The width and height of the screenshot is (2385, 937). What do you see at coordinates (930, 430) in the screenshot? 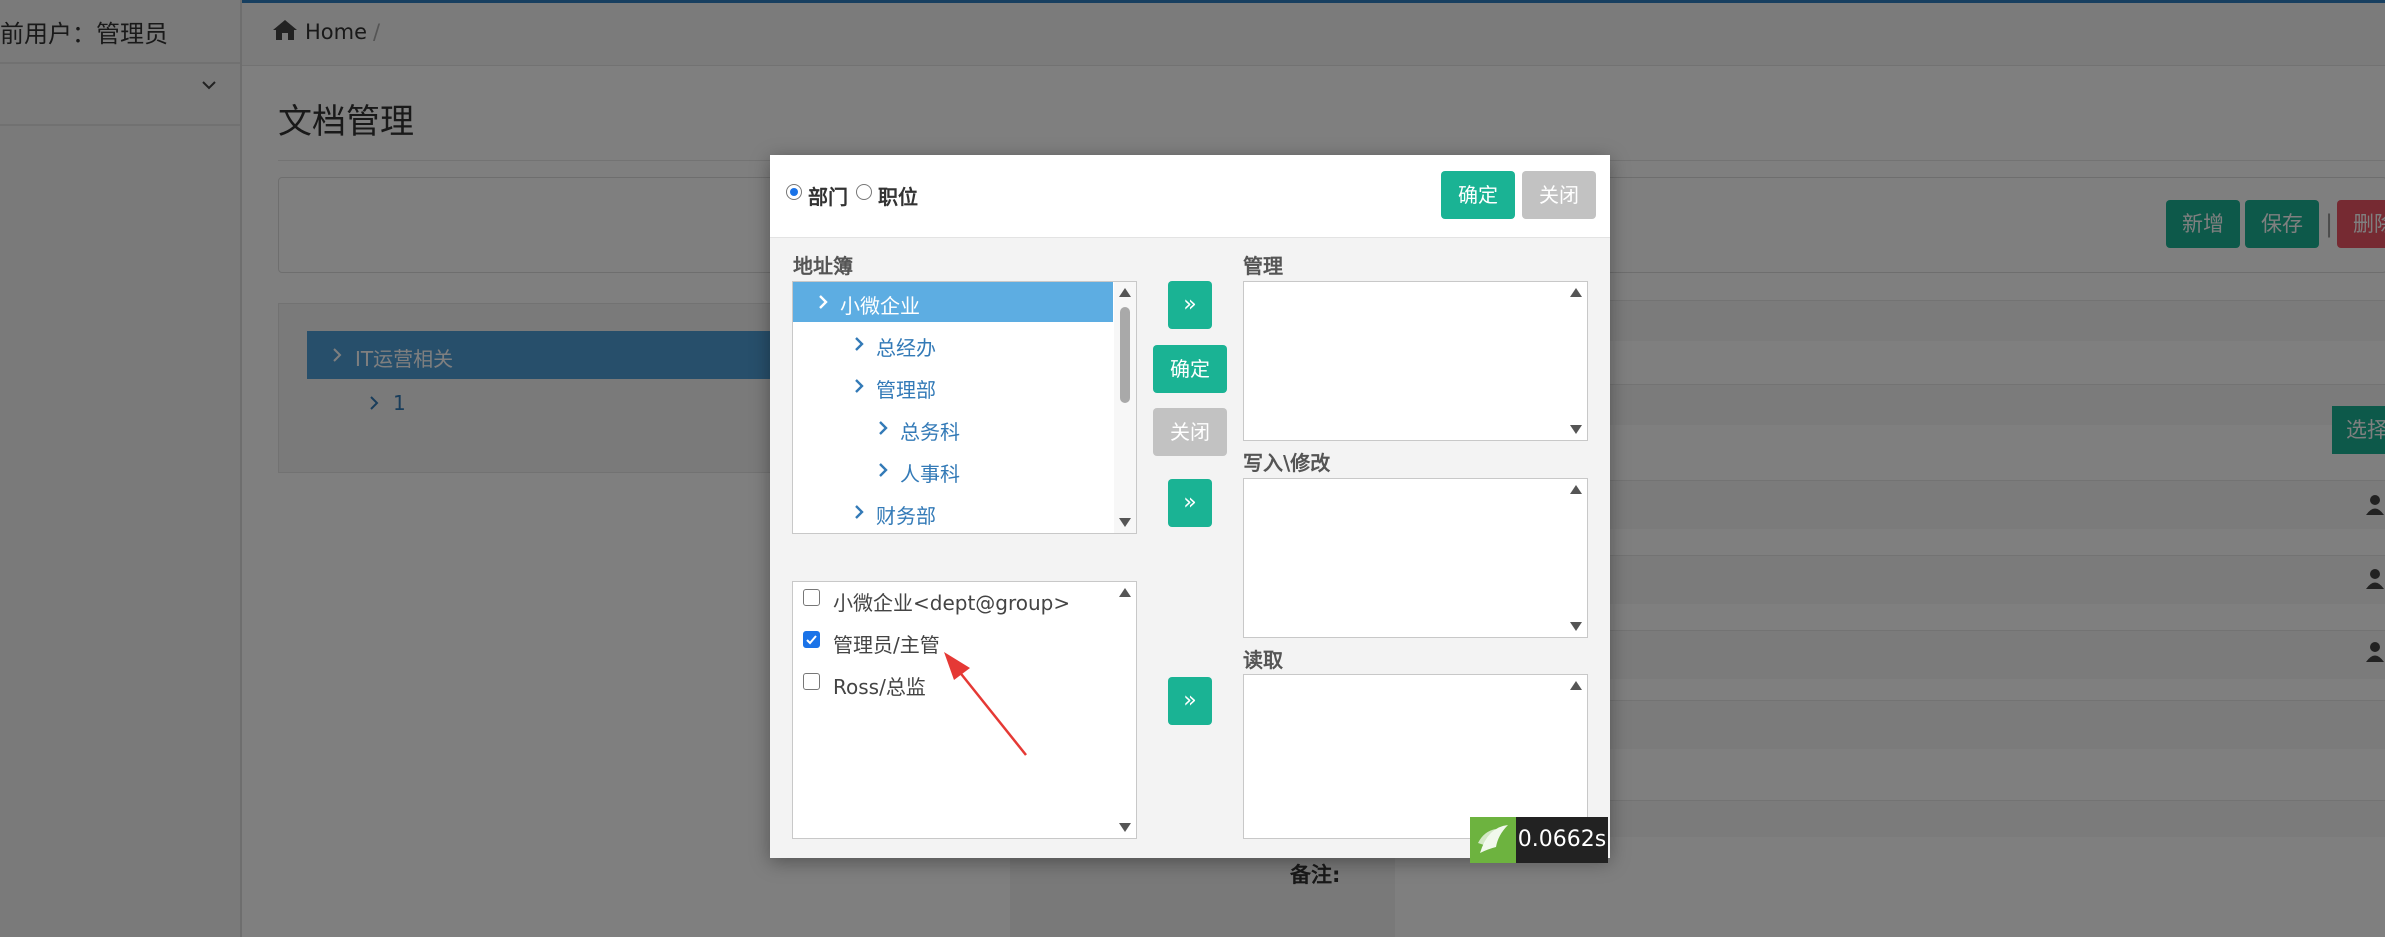
I see `tree-item-label: 总务科` at bounding box center [930, 430].